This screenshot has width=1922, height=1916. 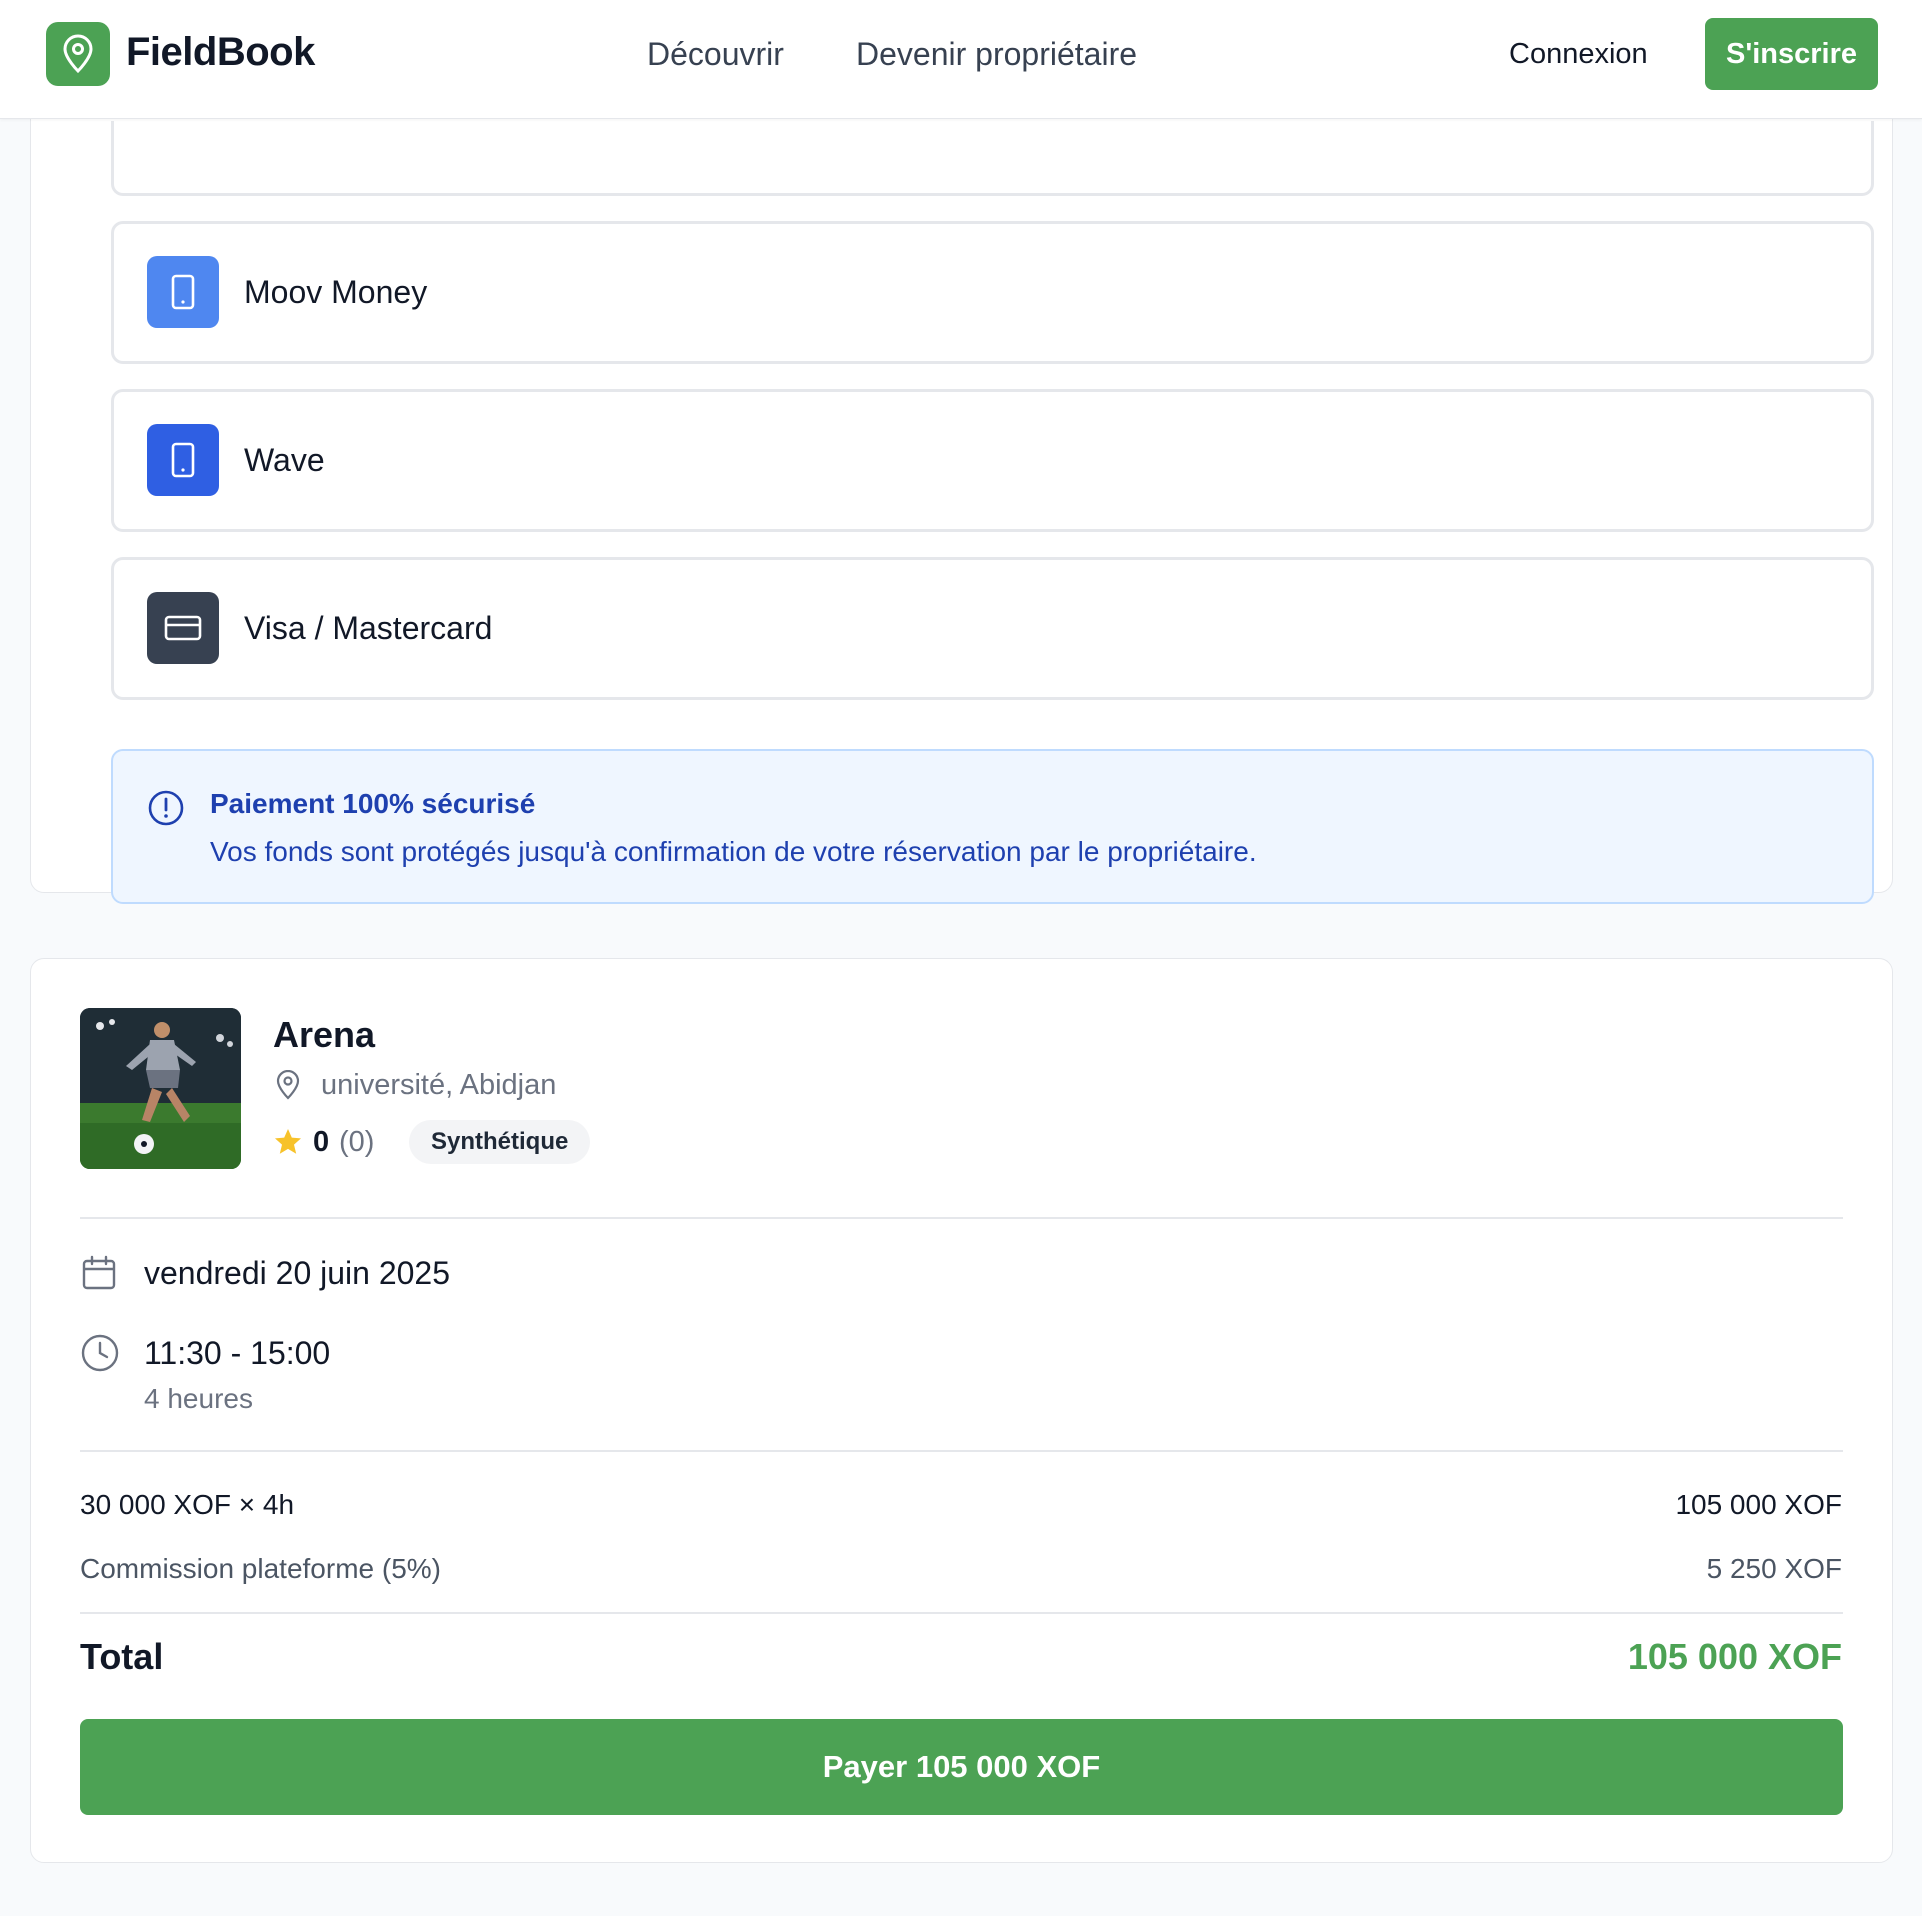 What do you see at coordinates (961, 1767) in the screenshot?
I see `pay-button: Payer 105 000 XOF` at bounding box center [961, 1767].